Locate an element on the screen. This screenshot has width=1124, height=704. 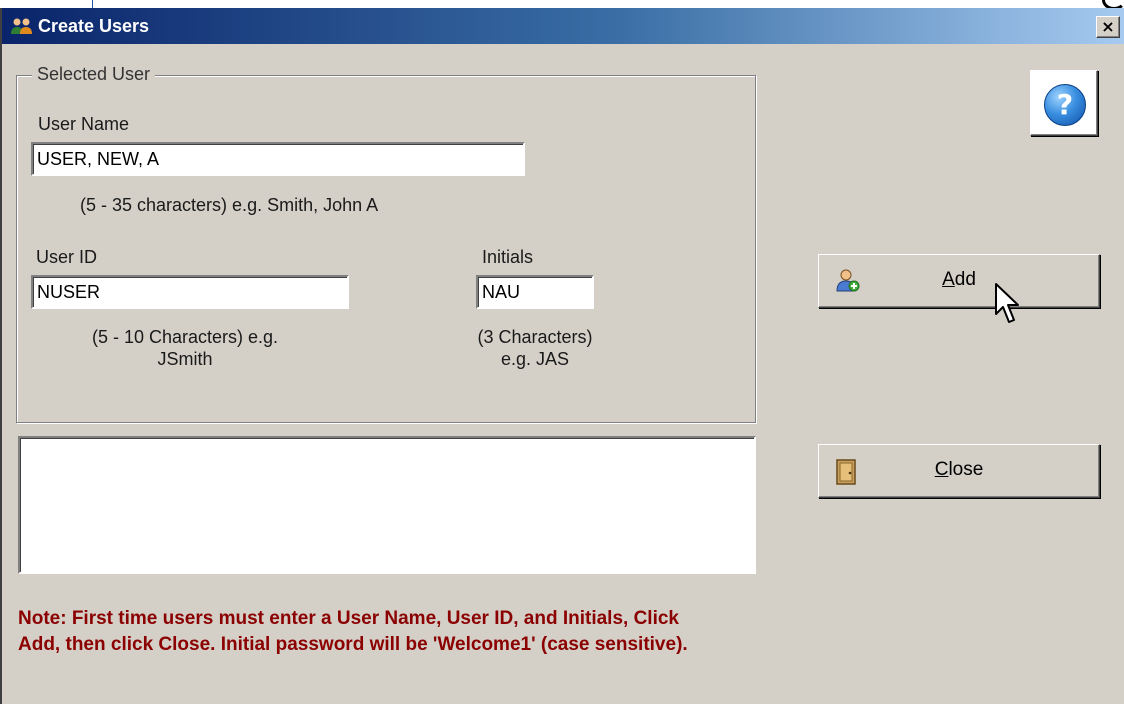
initials-hint: (3 Characters) e.g. JAS is located at coordinates (535, 348).